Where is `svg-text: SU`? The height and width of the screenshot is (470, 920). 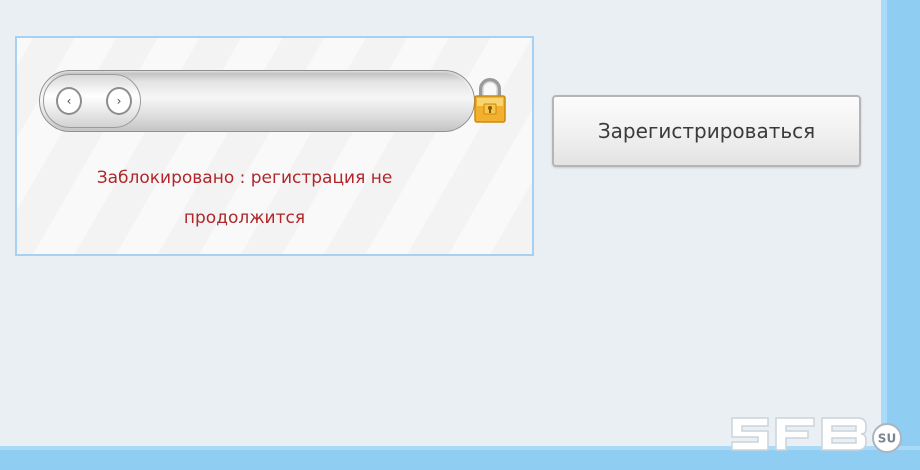
svg-text: SU is located at coordinates (887, 439).